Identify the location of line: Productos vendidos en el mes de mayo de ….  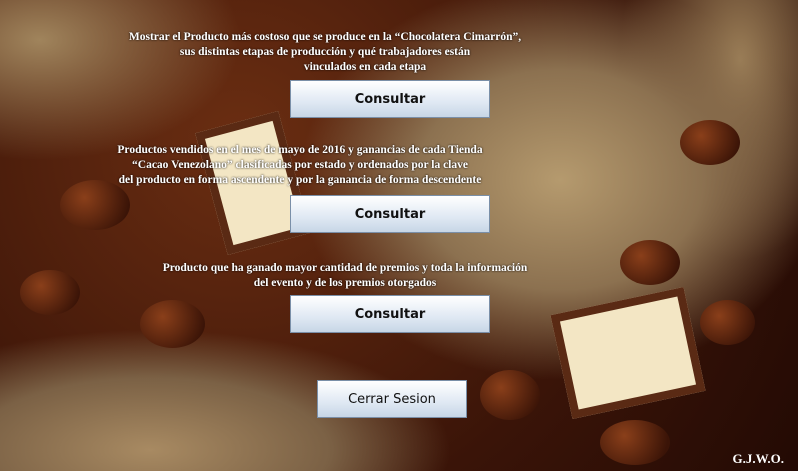
(300, 150).